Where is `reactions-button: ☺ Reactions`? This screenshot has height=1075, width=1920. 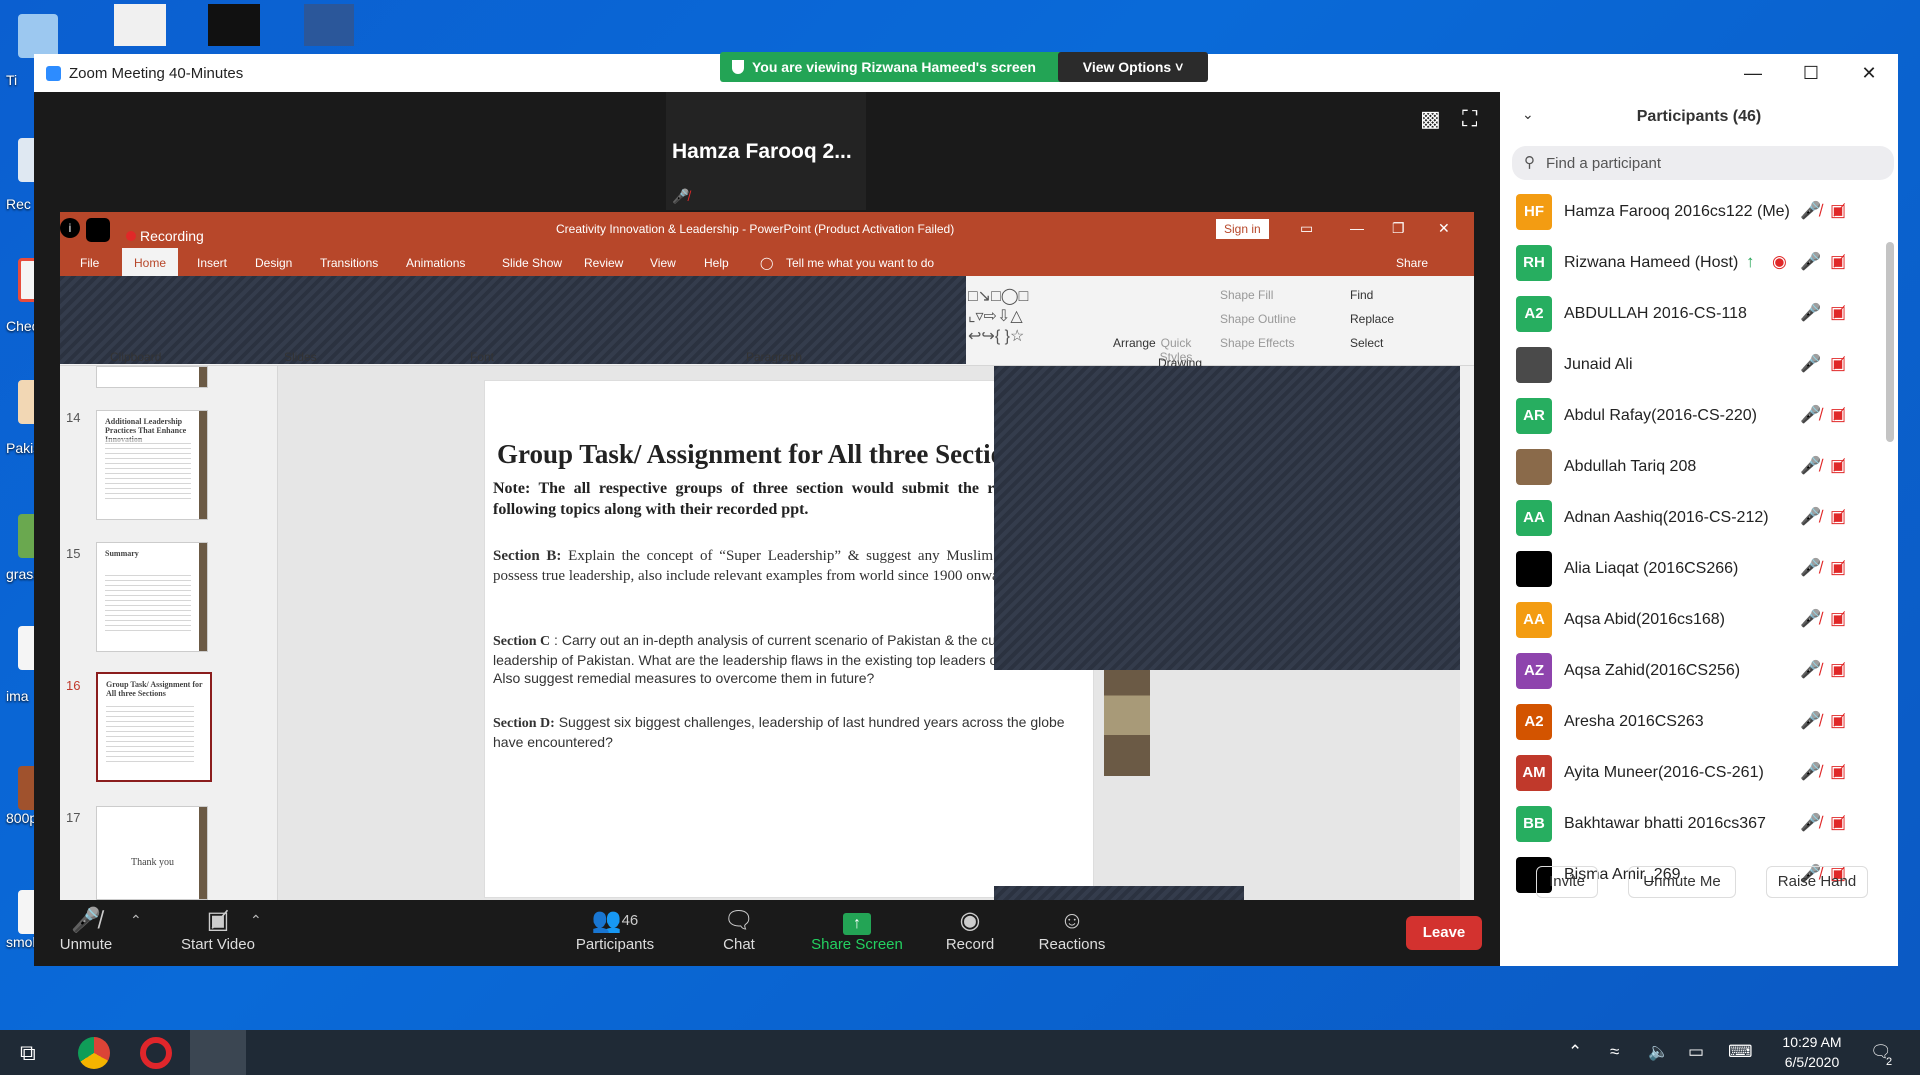 reactions-button: ☺ Reactions is located at coordinates (1072, 929).